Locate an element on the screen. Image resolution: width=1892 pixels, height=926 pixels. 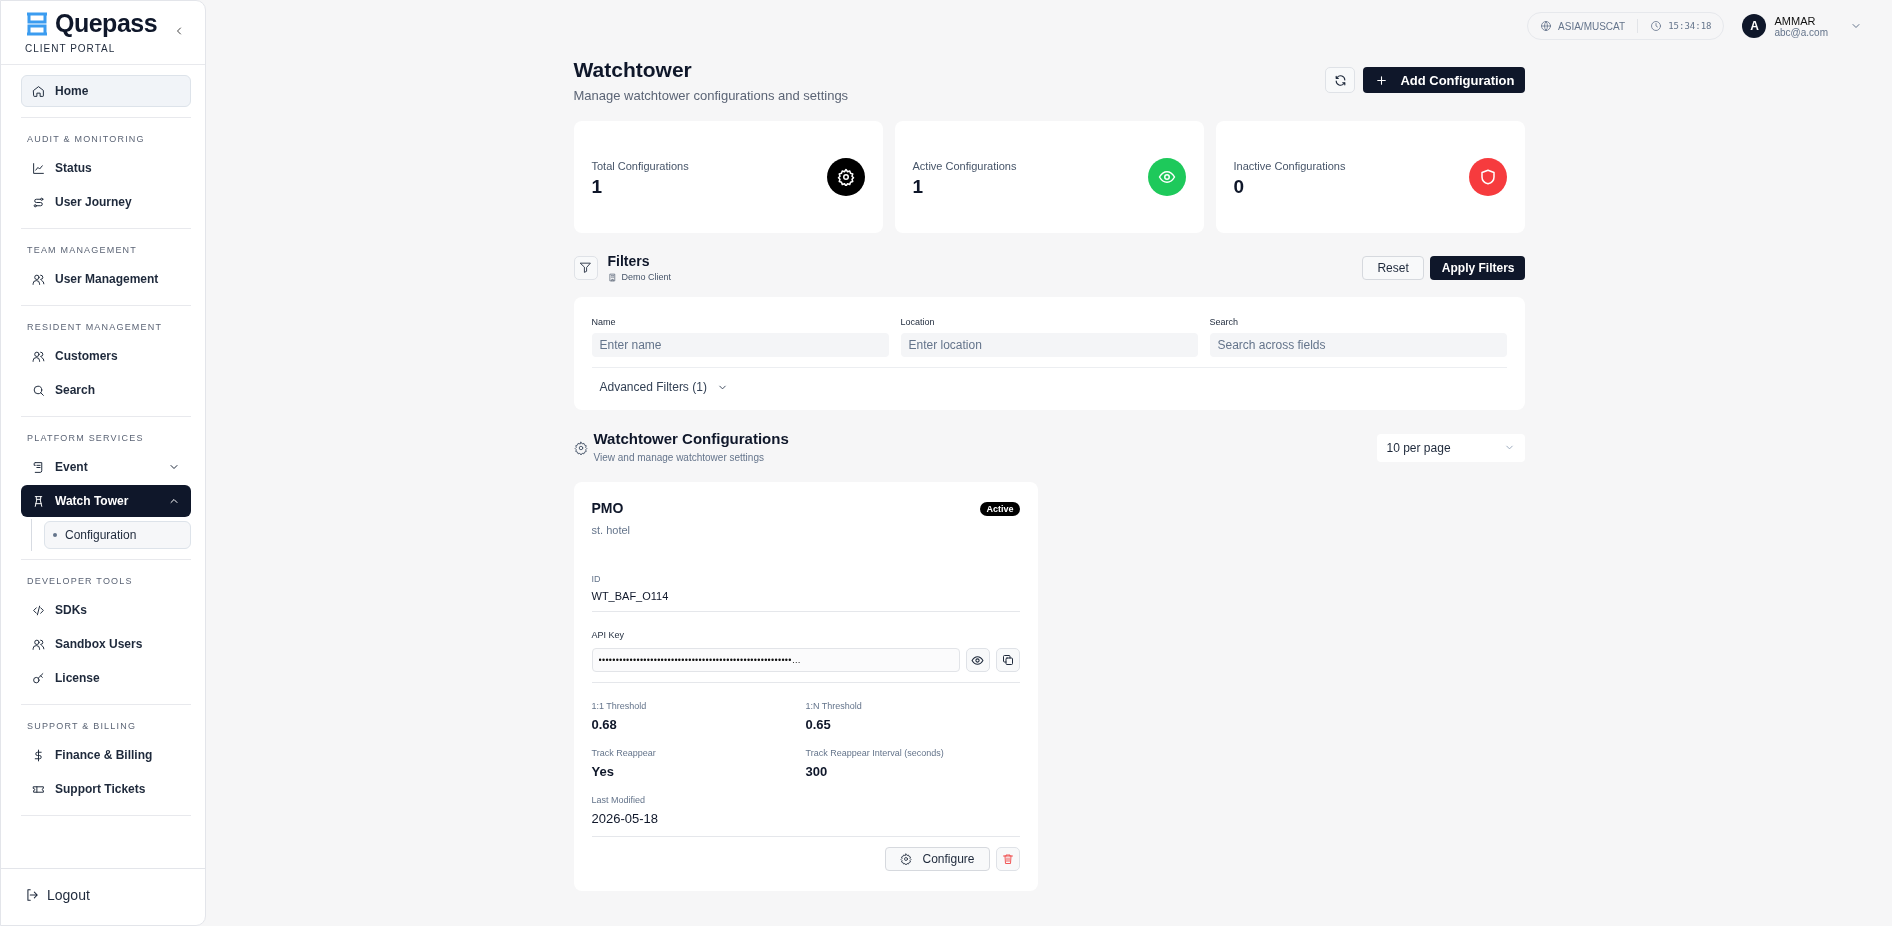
filters-title: Filters is located at coordinates (629, 261).